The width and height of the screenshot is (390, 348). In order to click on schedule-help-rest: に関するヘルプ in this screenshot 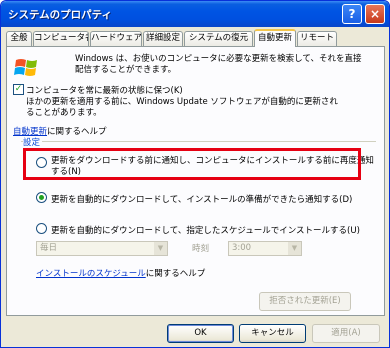, I will do `click(175, 274)`.